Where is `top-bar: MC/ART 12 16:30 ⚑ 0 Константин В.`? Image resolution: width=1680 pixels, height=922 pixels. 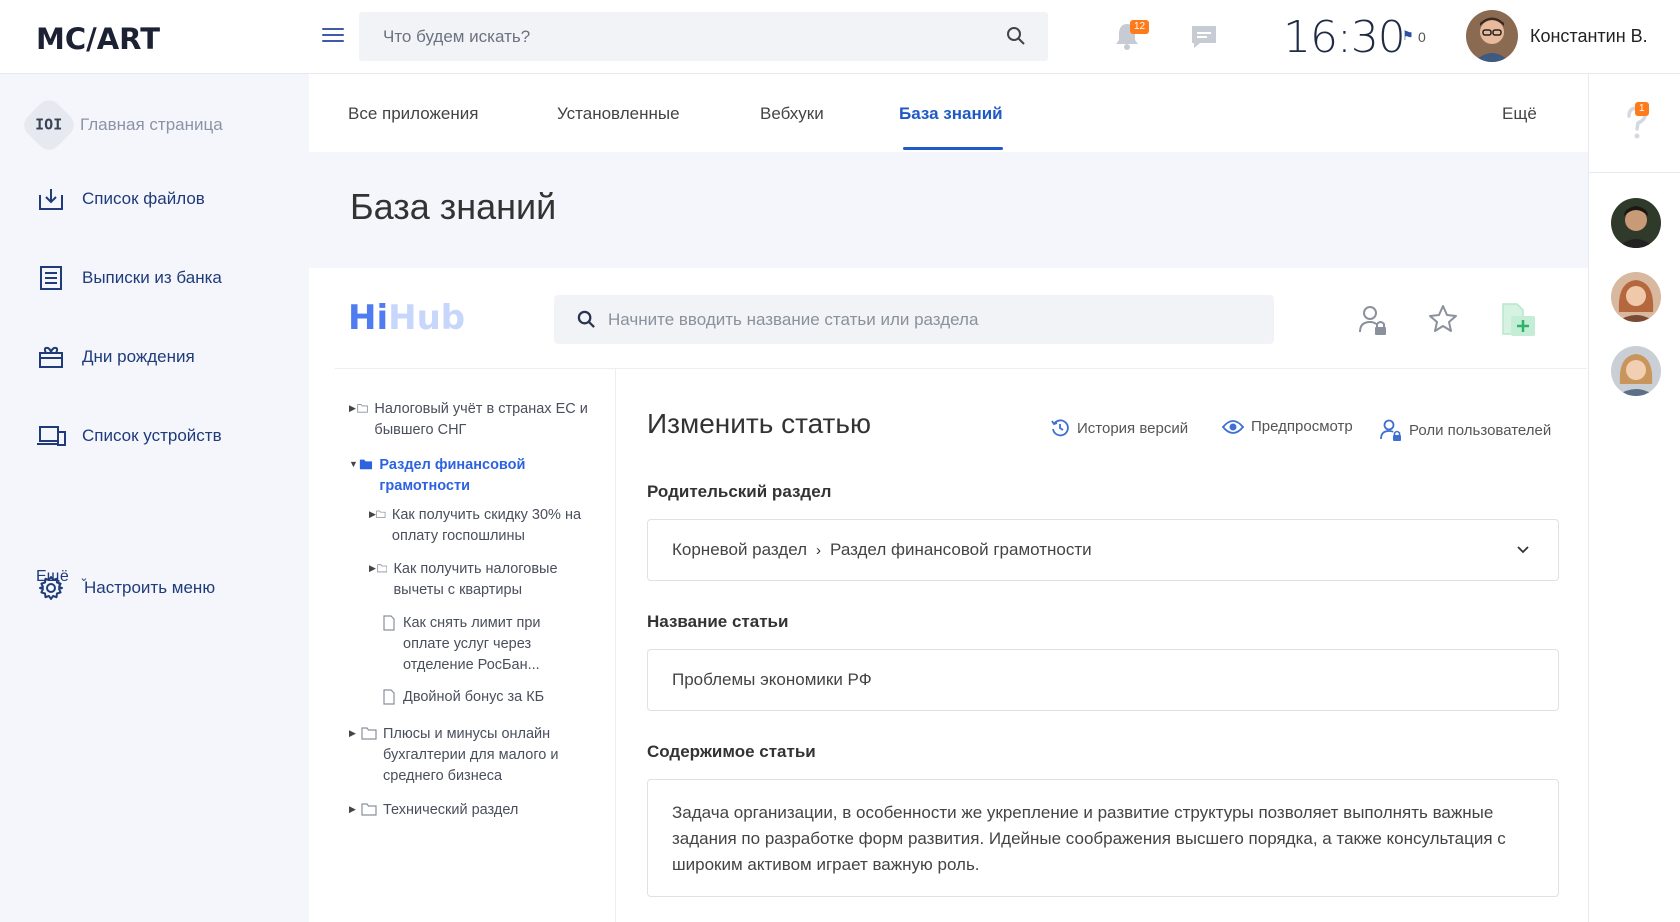 top-bar: MC/ART 12 16:30 ⚑ 0 Константин В. is located at coordinates (840, 37).